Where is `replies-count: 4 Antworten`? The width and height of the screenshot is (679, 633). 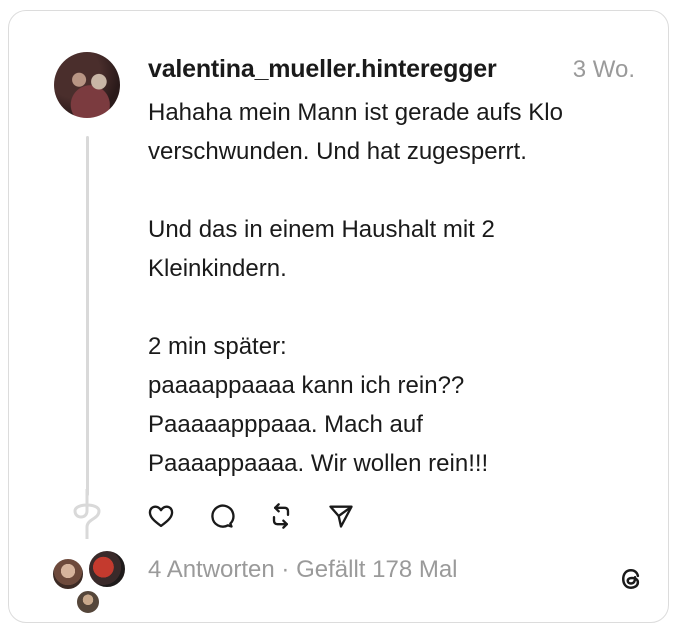 replies-count: 4 Antworten is located at coordinates (211, 569).